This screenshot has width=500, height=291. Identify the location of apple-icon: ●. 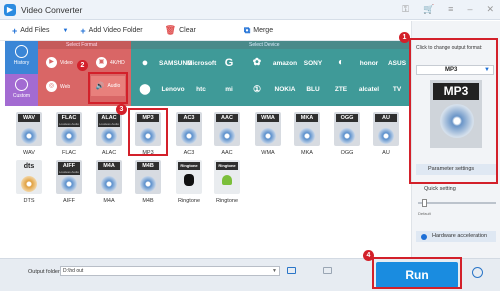
(145, 63).